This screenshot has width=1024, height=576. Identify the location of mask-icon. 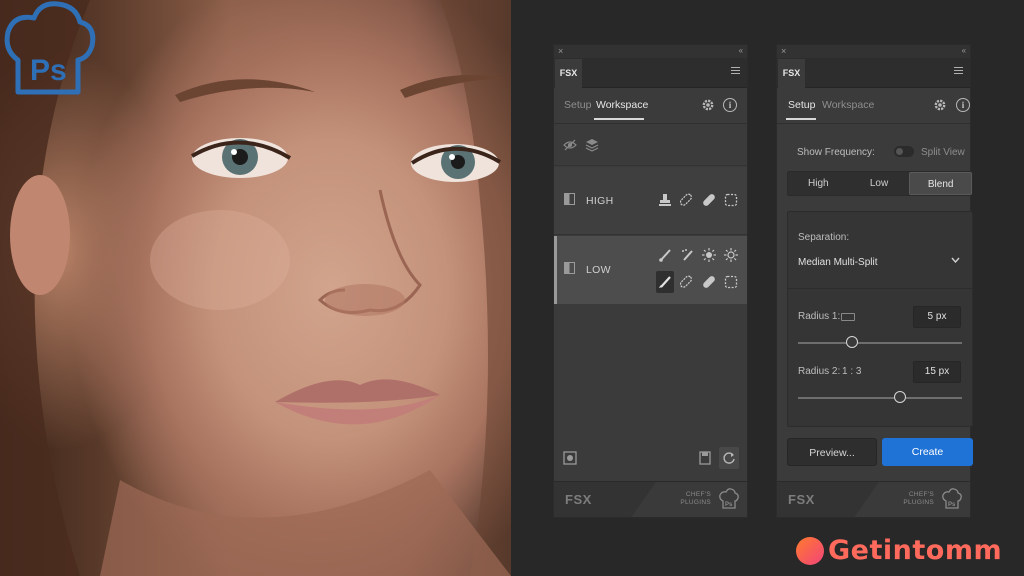
(570, 458).